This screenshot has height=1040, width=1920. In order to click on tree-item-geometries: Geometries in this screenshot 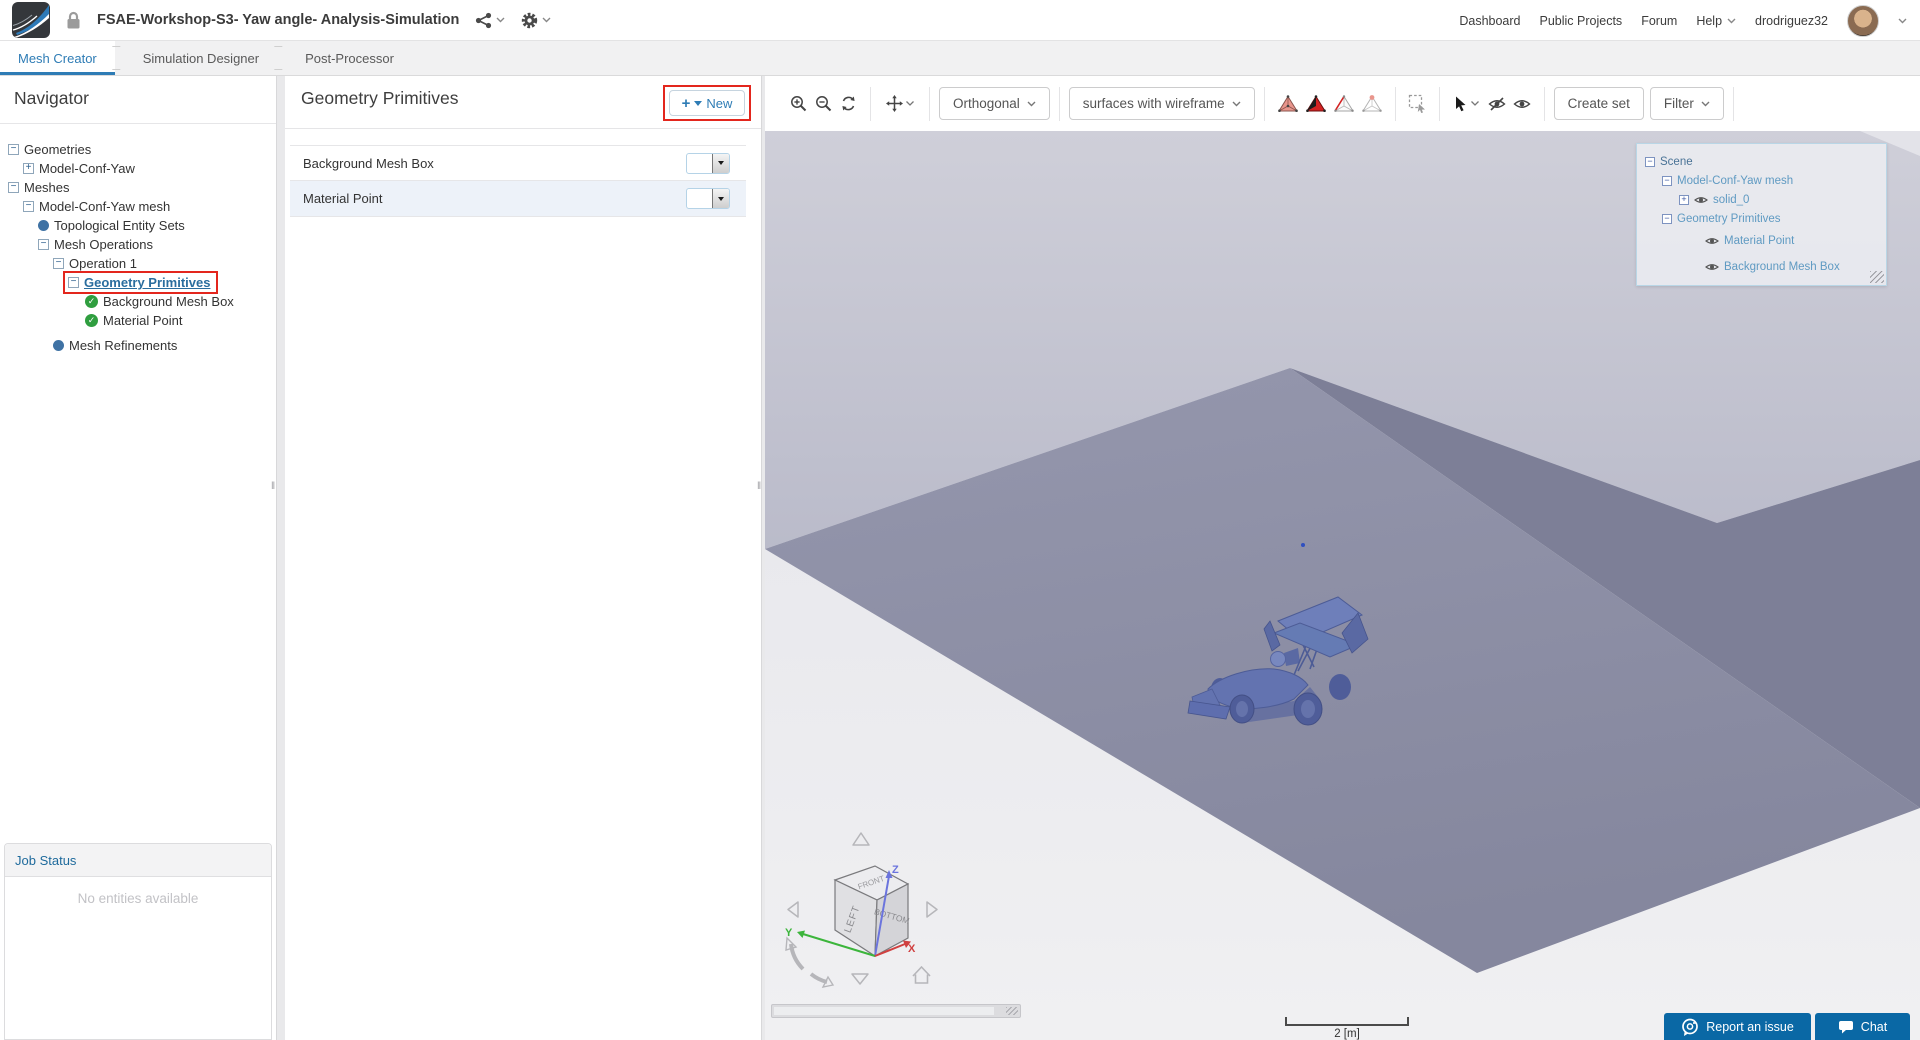, I will do `click(138, 149)`.